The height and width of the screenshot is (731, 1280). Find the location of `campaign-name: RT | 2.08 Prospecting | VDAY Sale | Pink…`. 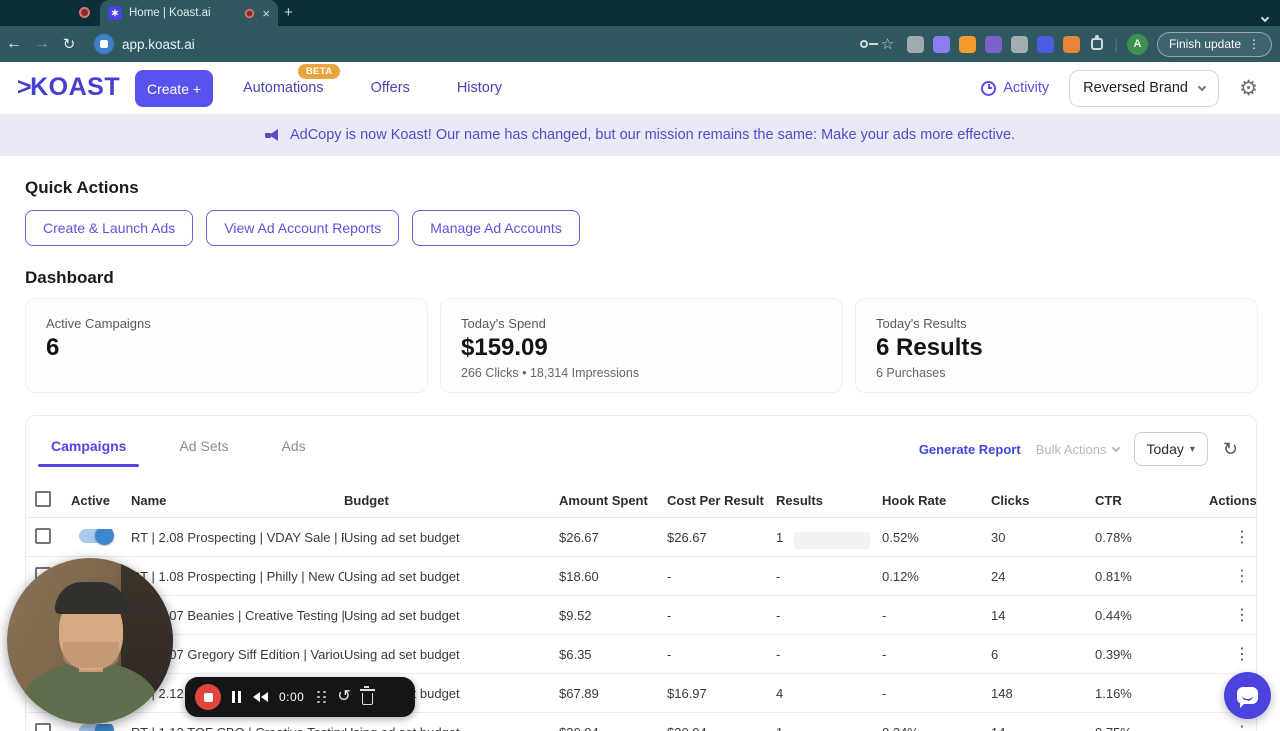

campaign-name: RT | 2.08 Prospecting | VDAY Sale | Pink… is located at coordinates (237, 537).